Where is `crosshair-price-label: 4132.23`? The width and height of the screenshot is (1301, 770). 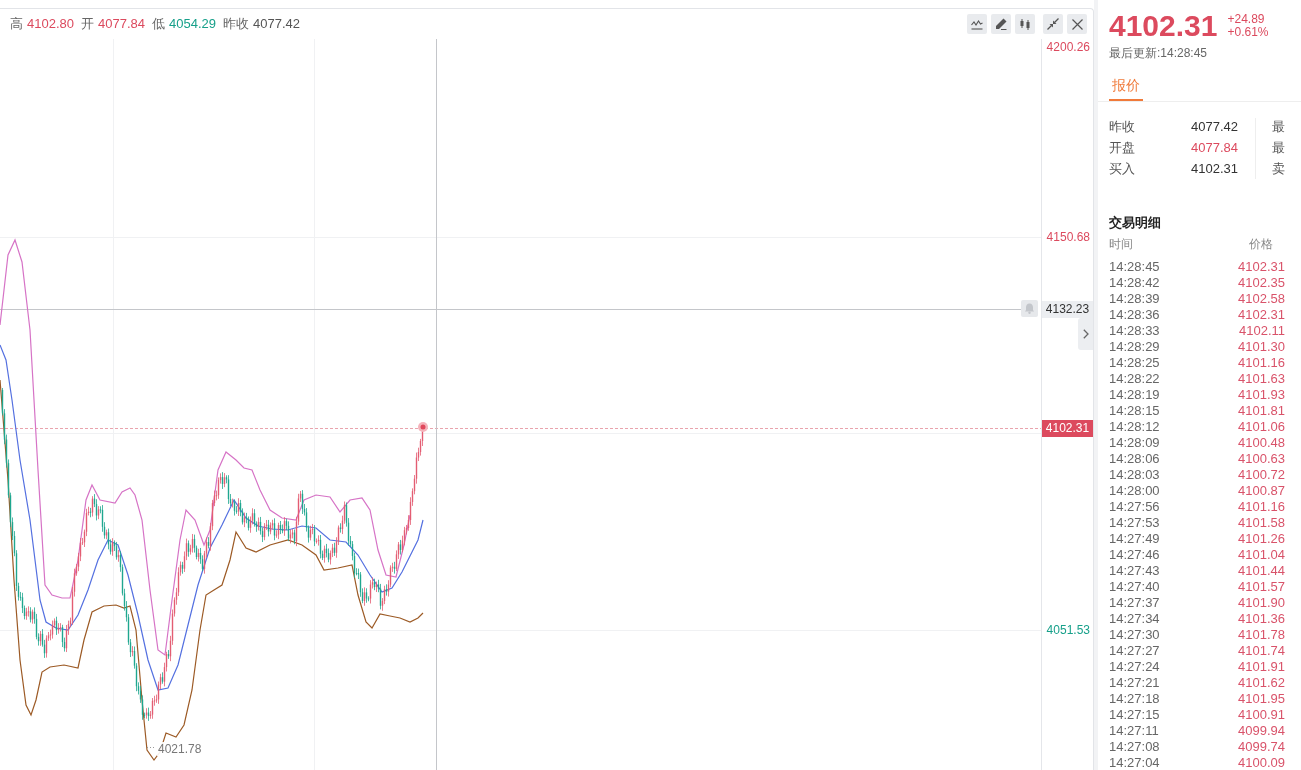
crosshair-price-label: 4132.23 is located at coordinates (1067, 309).